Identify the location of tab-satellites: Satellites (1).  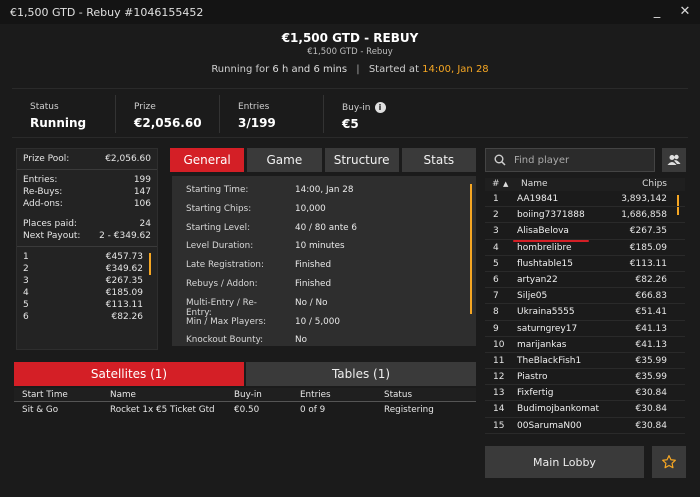
(129, 374).